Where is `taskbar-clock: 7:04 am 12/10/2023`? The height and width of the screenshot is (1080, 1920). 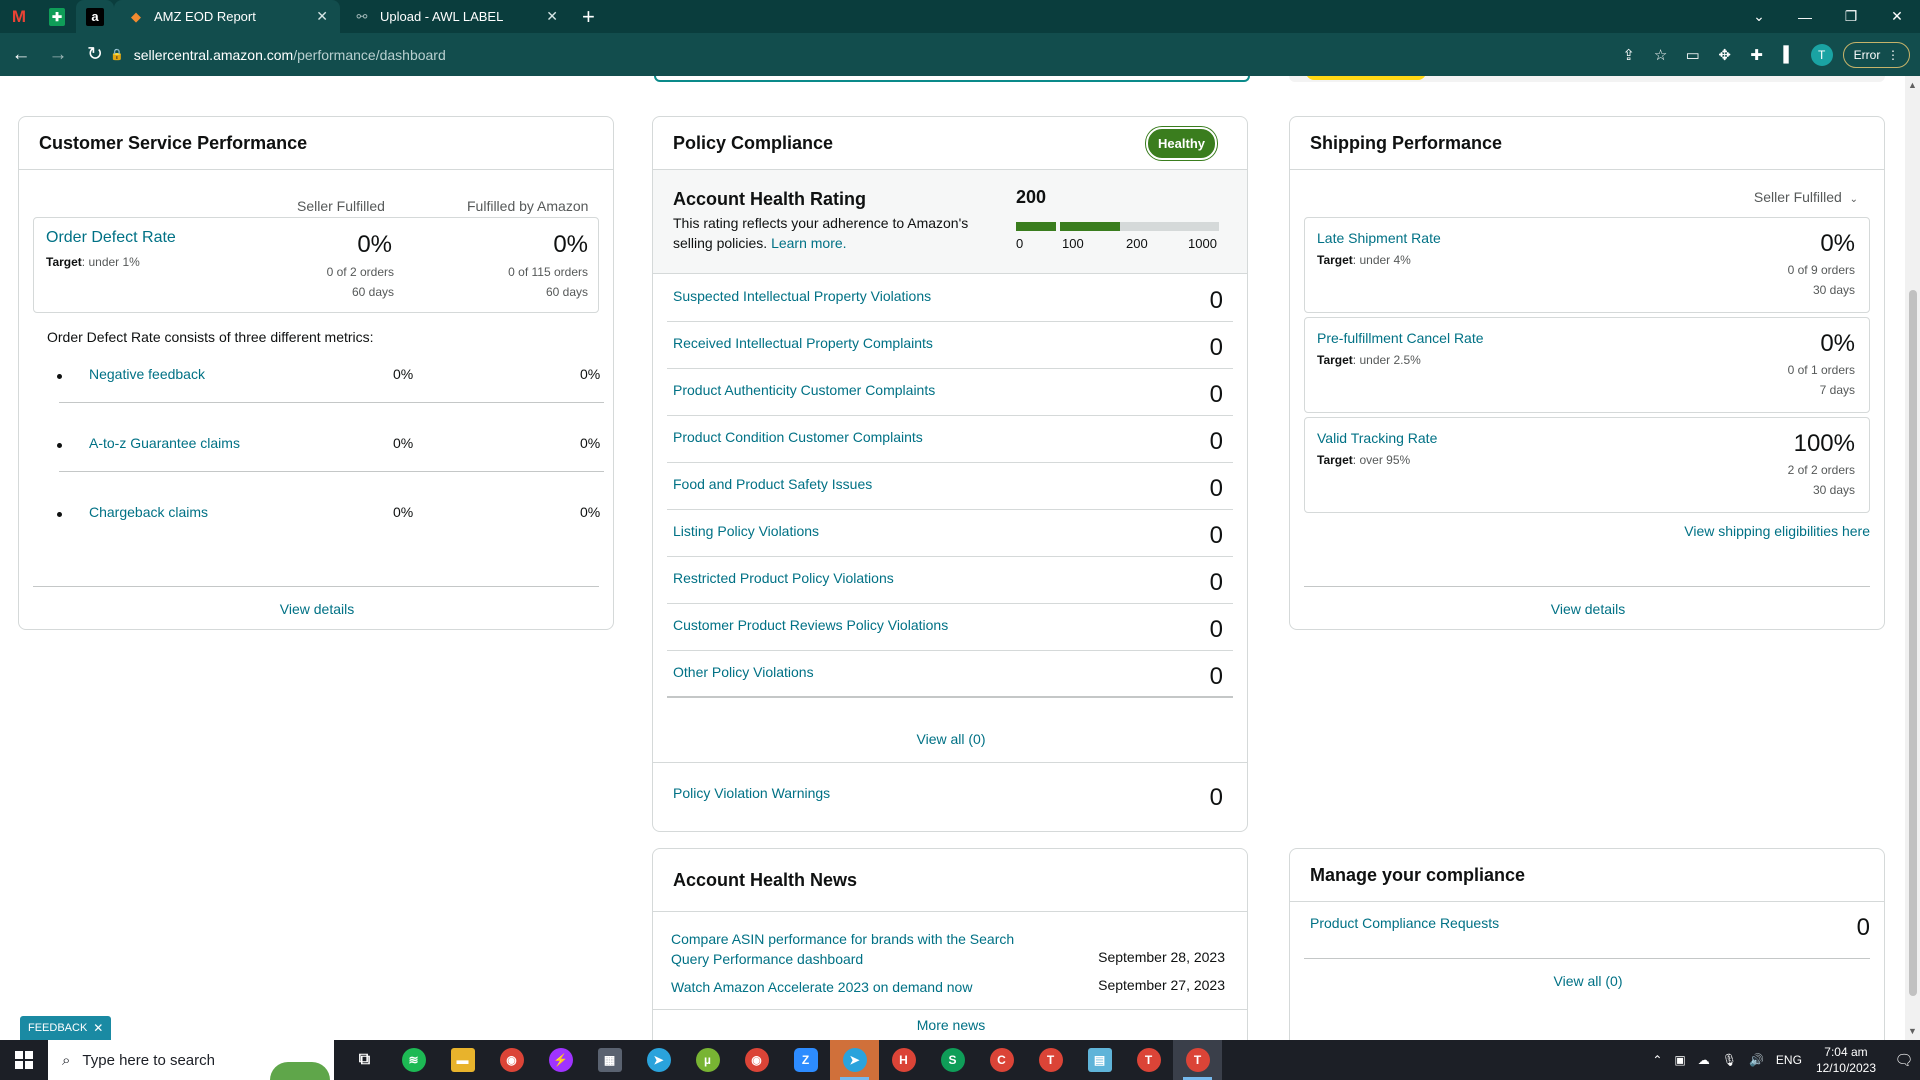 taskbar-clock: 7:04 am 12/10/2023 is located at coordinates (1846, 1060).